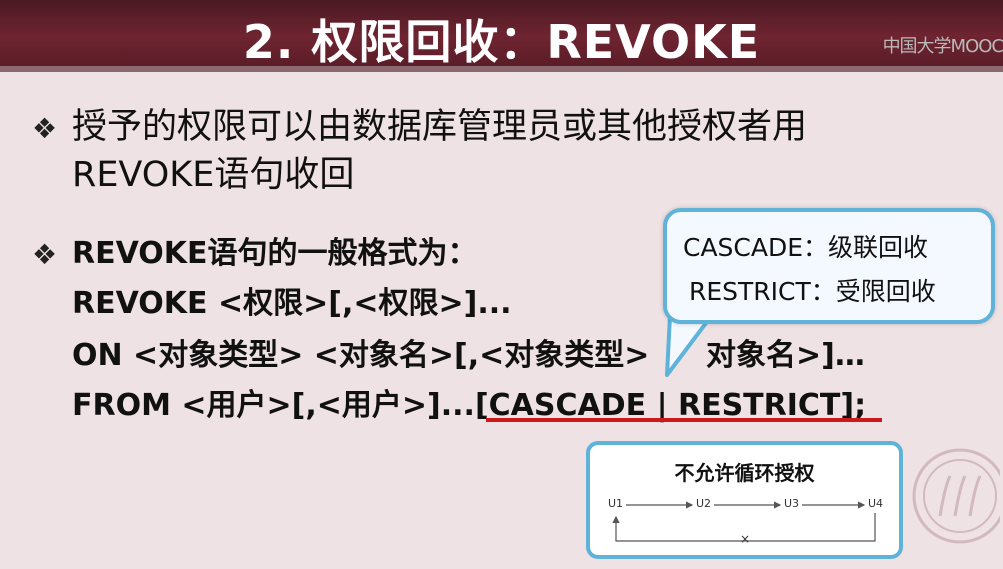 Image resolution: width=1003 pixels, height=569 pixels. Describe the element at coordinates (213, 175) in the screenshot. I see `bullet1-continuation: REVOKE语句收回` at that location.